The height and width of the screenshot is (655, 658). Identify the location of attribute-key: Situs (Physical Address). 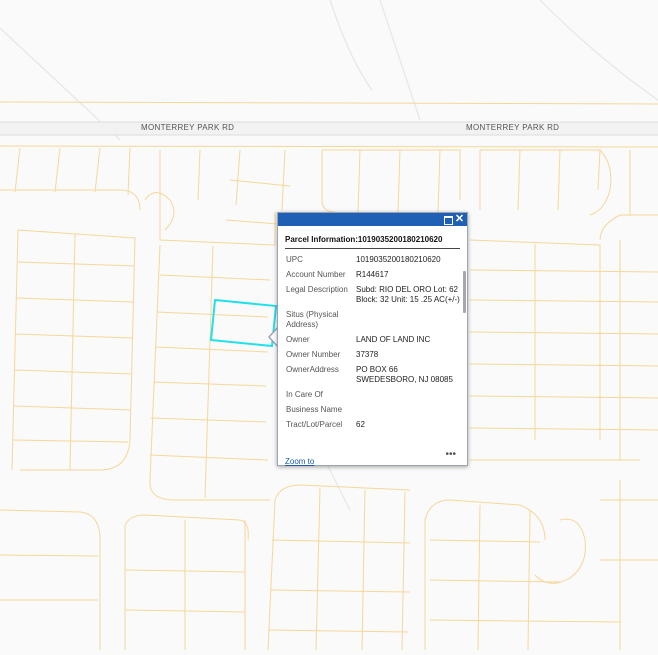
(312, 319).